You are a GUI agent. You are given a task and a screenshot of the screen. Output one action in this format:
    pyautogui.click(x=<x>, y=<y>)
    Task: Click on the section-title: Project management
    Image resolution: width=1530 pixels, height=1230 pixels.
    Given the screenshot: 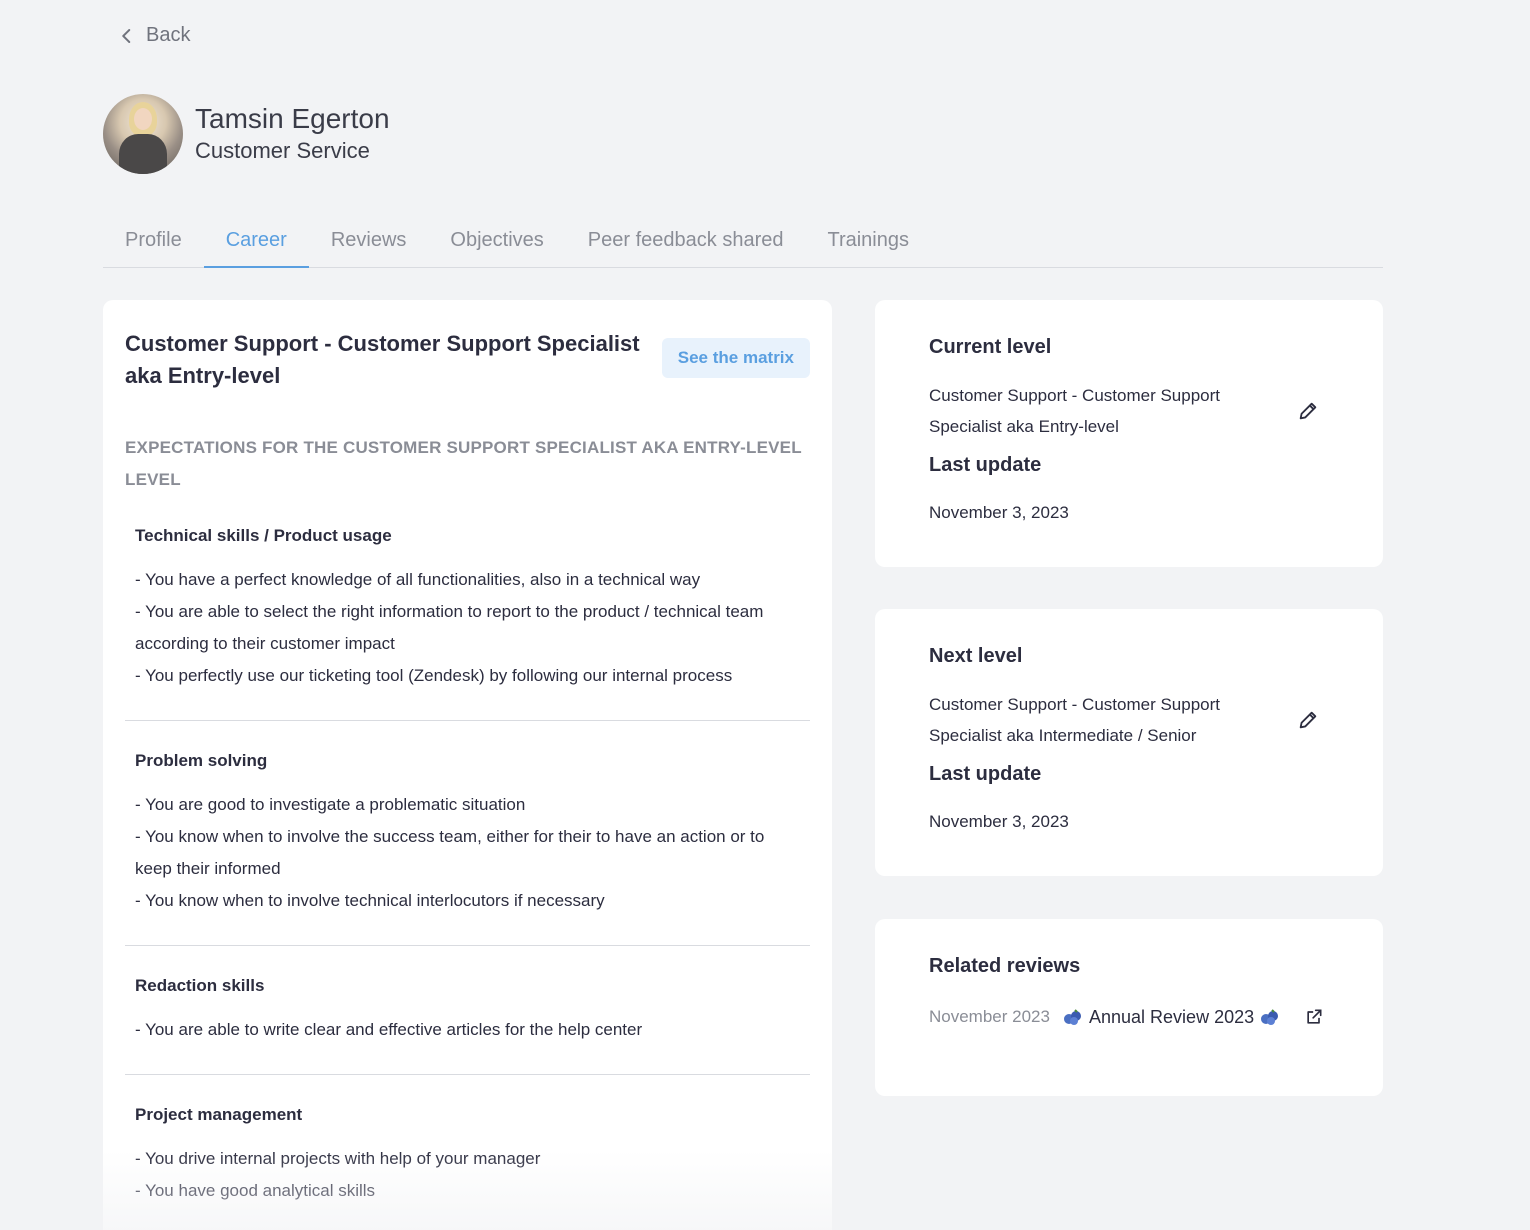 What is the action you would take?
    pyautogui.click(x=219, y=1114)
    